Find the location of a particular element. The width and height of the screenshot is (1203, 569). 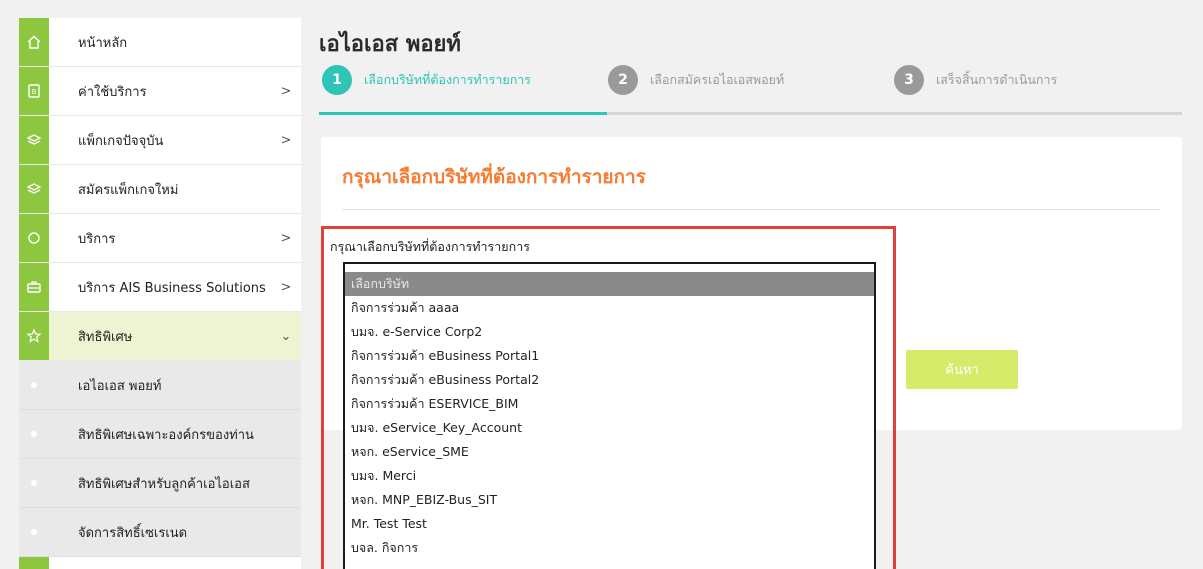

sidebar-item-label: หน้าหลัก is located at coordinates (103, 43).